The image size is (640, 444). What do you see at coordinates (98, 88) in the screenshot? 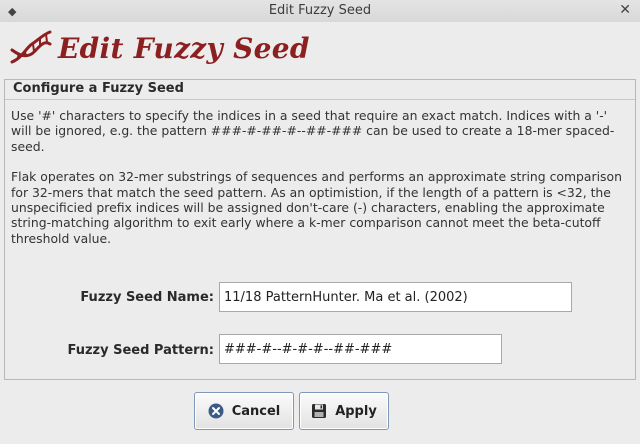
I see `panel-legend: Configure a Fuzzy Seed` at bounding box center [98, 88].